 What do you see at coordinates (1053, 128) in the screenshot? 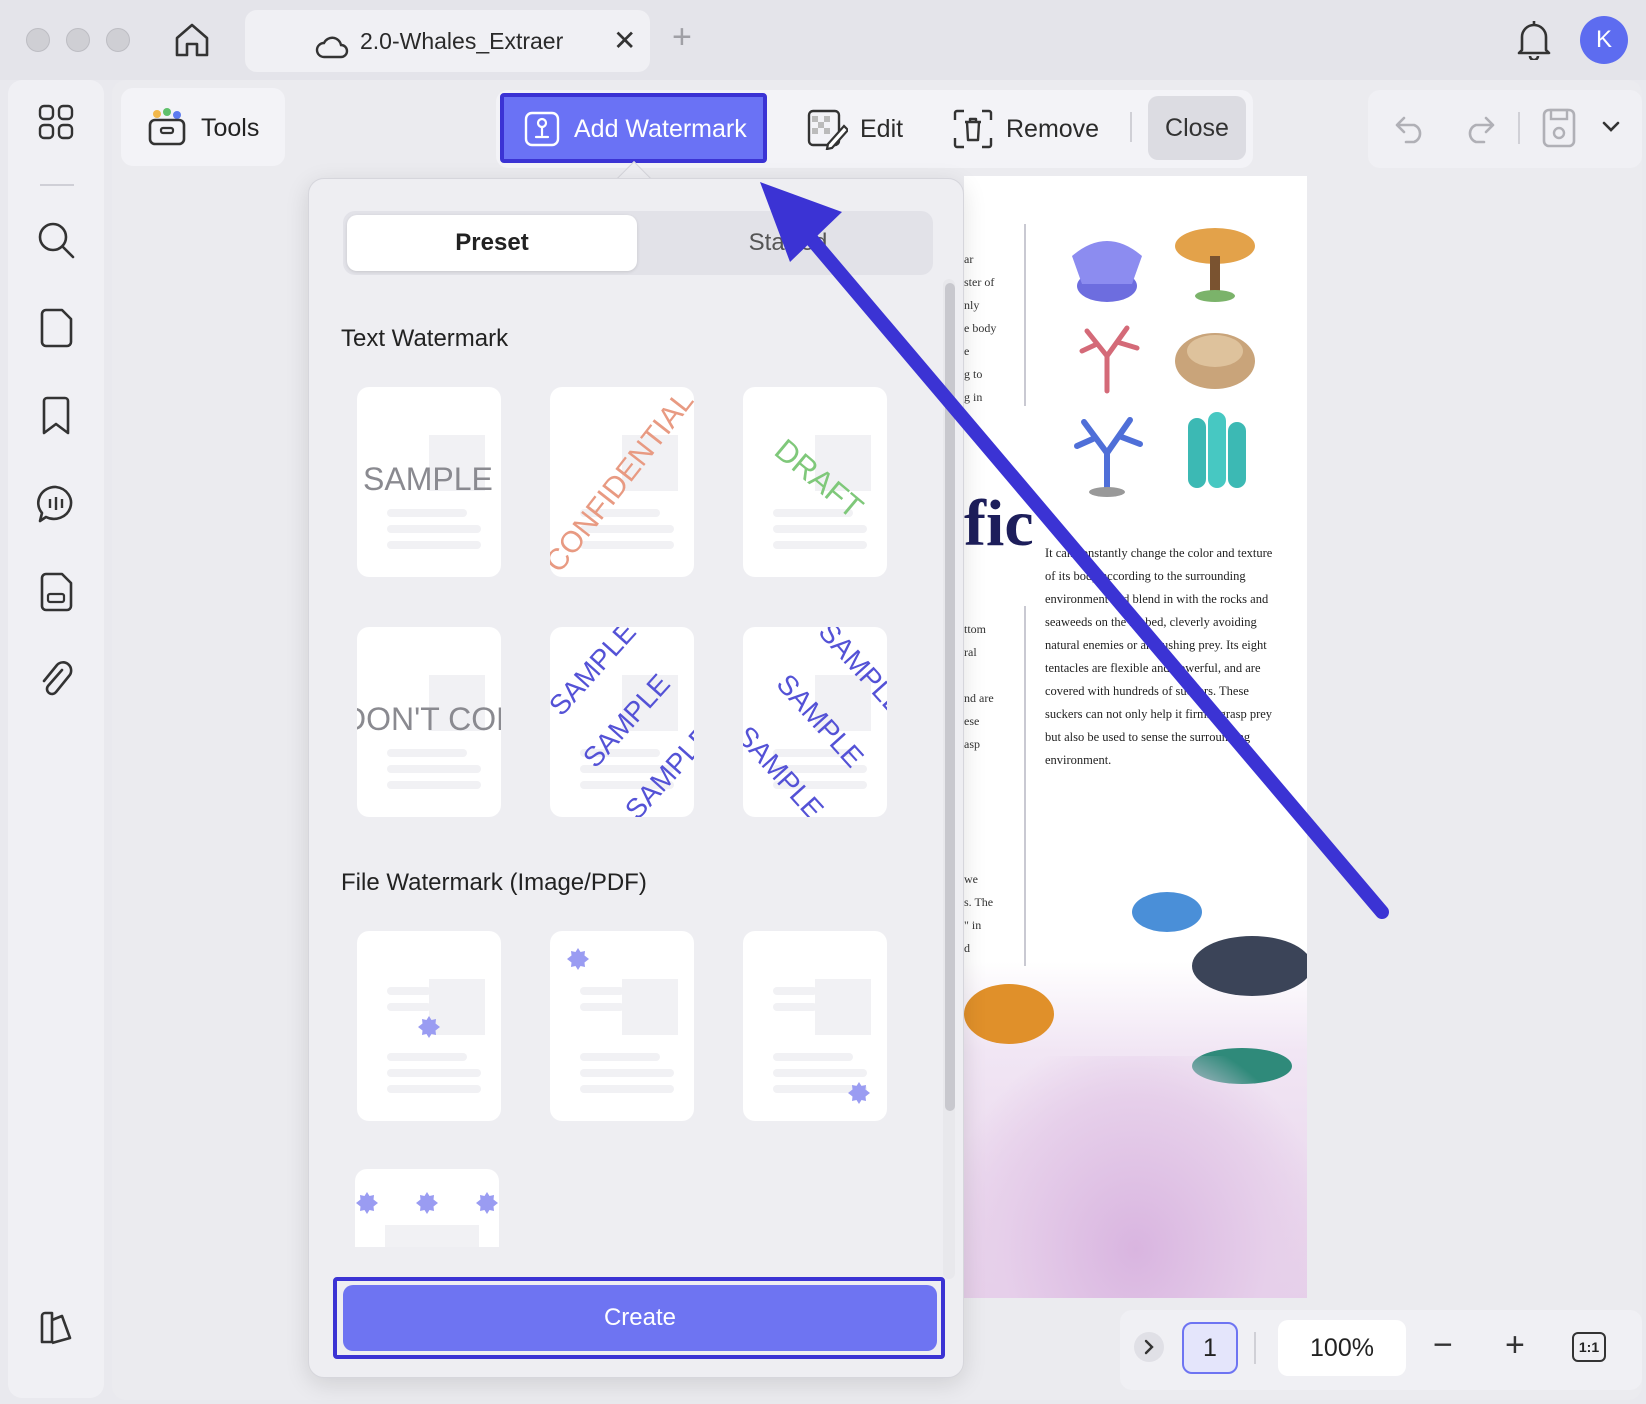
I see `remove-label: Remove` at bounding box center [1053, 128].